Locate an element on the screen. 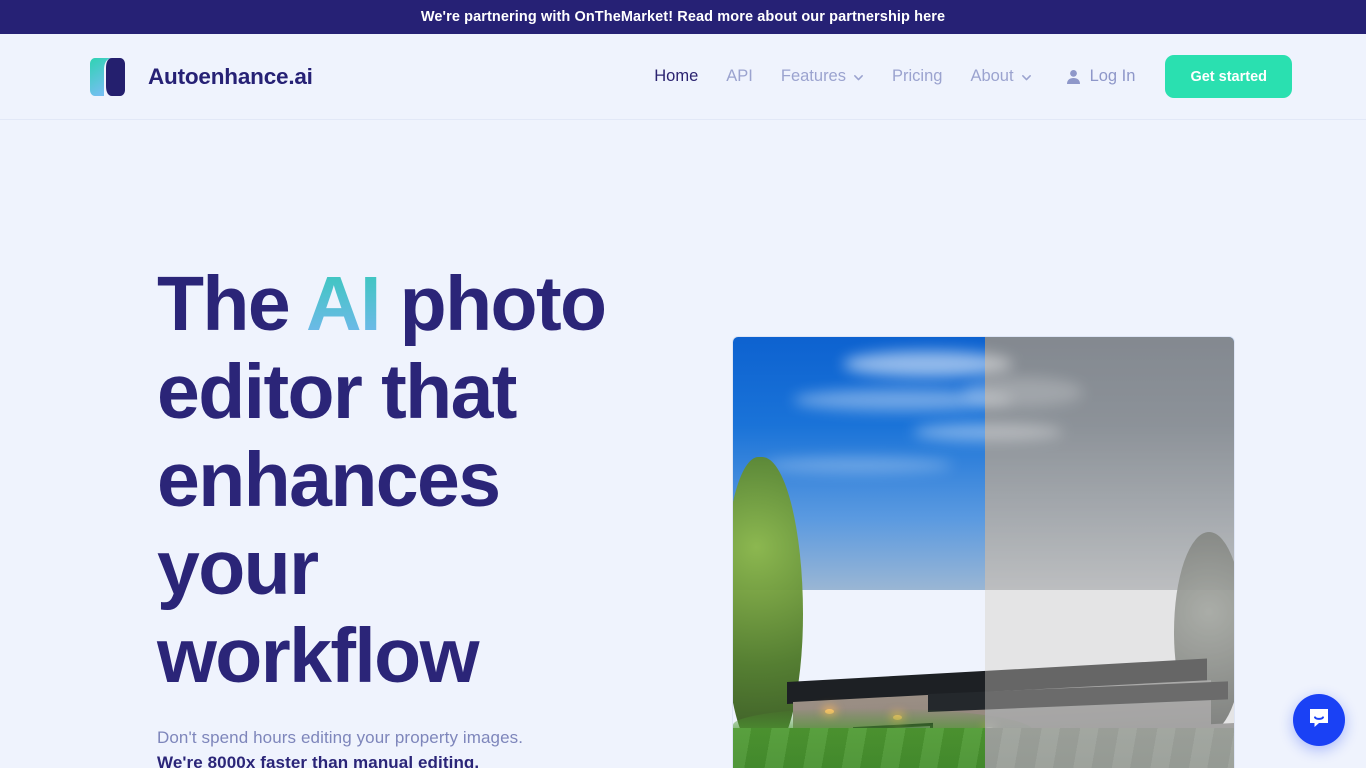  headline-line4: workflow is located at coordinates (318, 656).